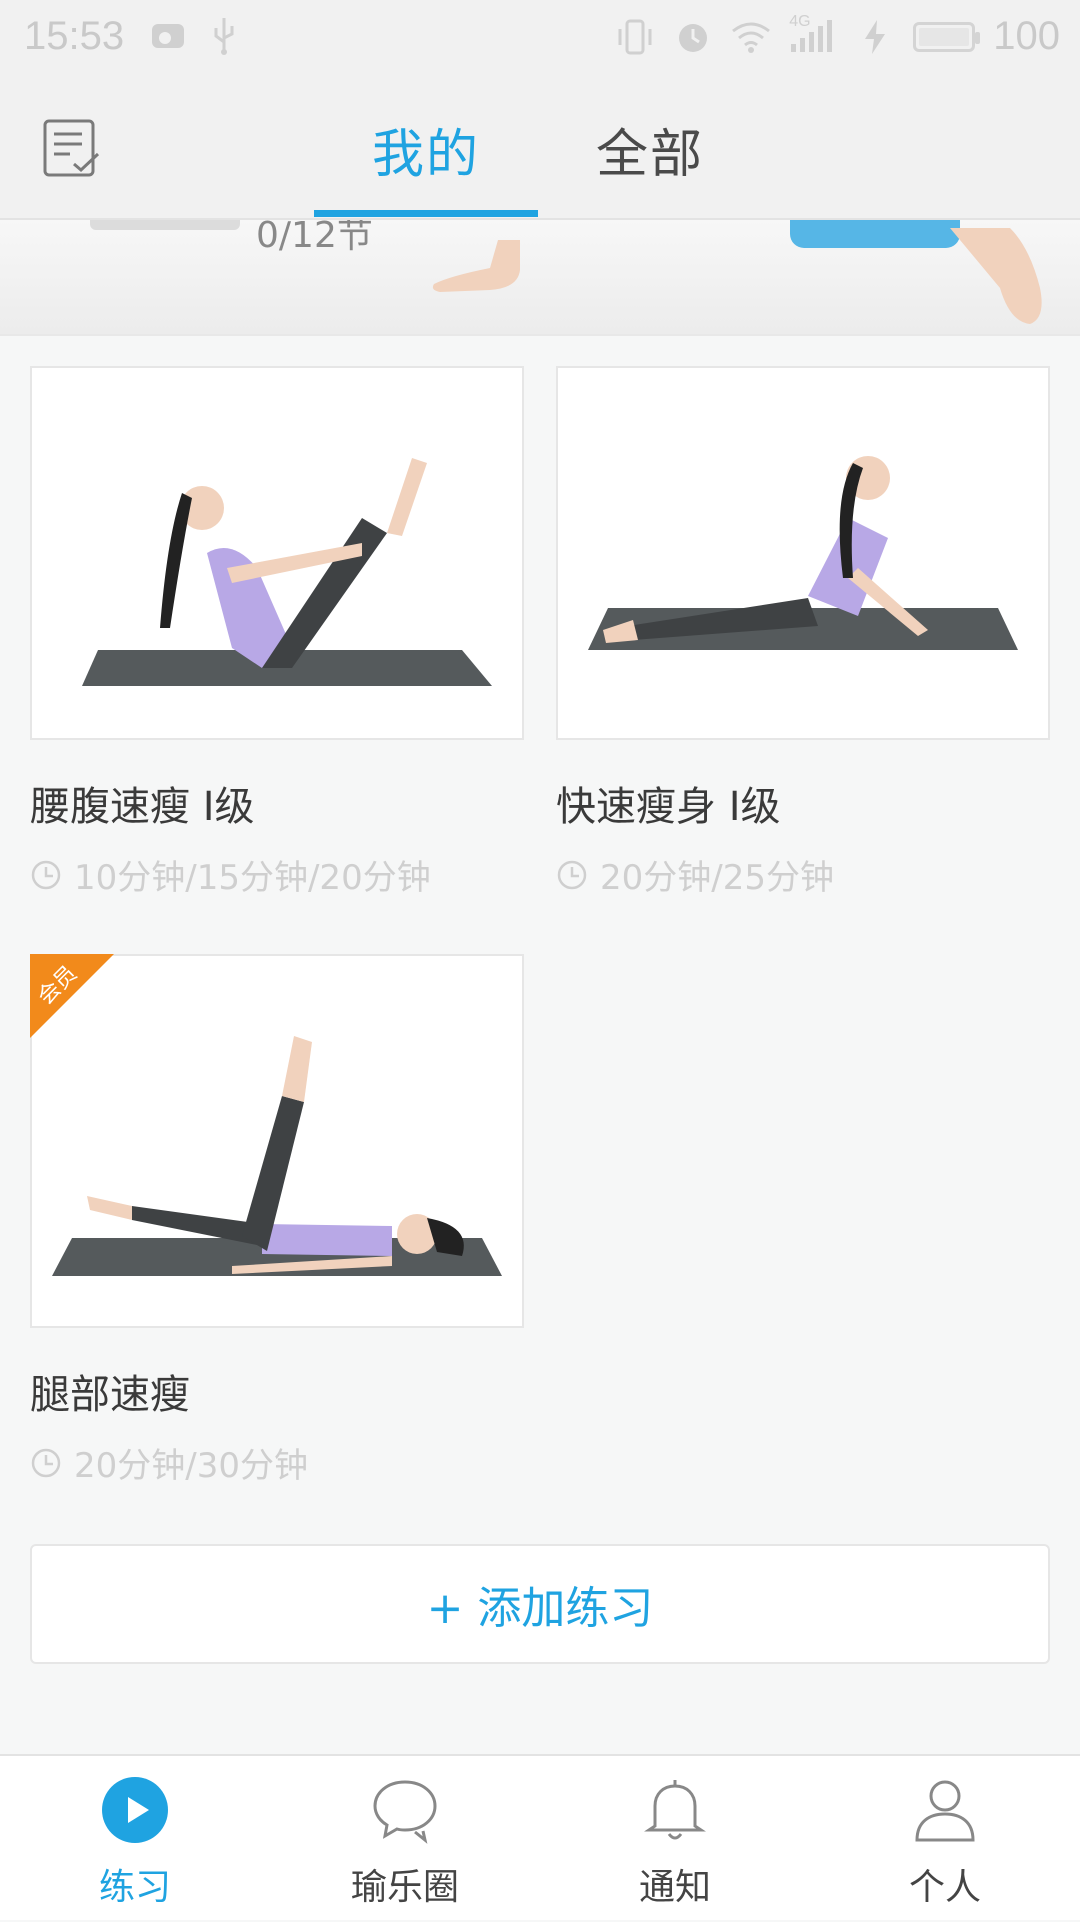 Image resolution: width=1080 pixels, height=1922 pixels. I want to click on signal-icon: 4G, so click(813, 35).